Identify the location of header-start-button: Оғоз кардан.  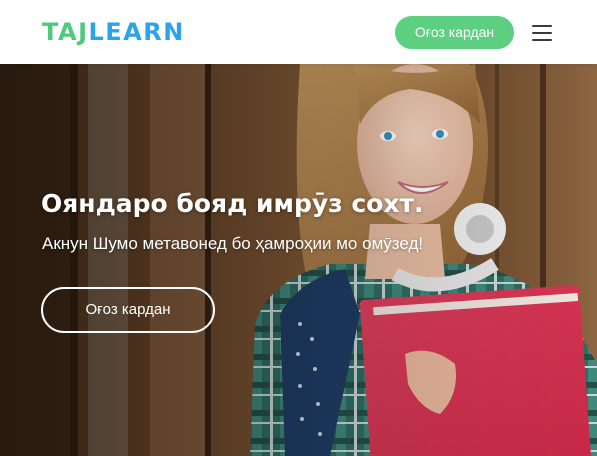
(454, 32).